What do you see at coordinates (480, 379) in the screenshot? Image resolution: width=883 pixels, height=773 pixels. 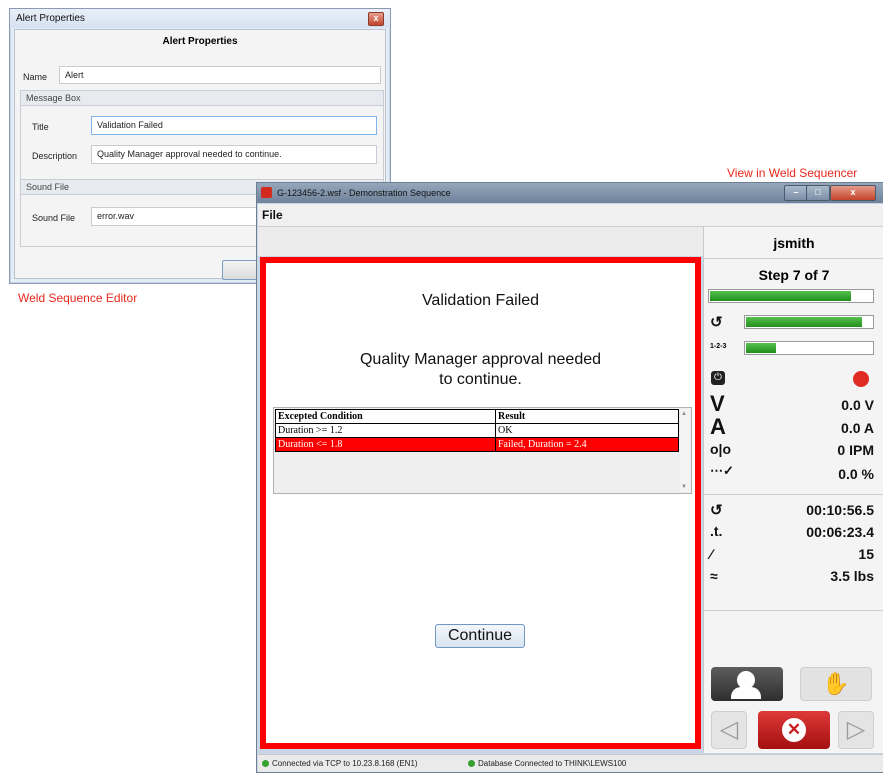 I see `alert-message-line2: to continue.` at bounding box center [480, 379].